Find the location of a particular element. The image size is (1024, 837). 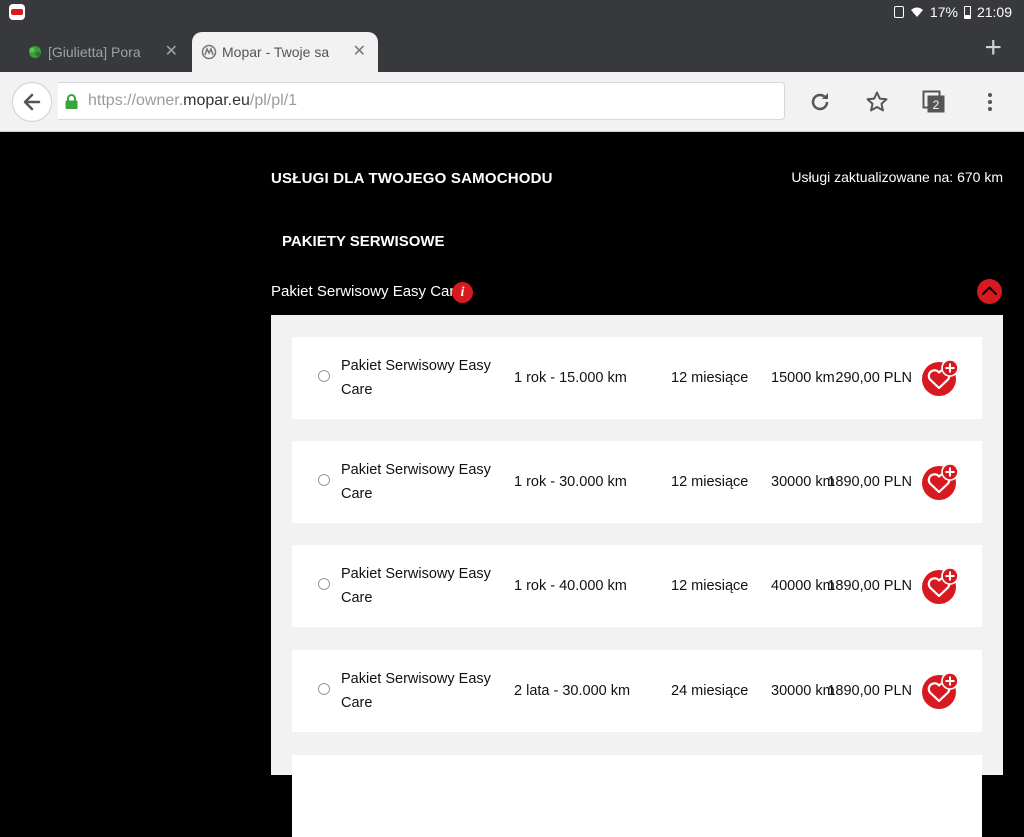

url-prefix: https://owner. is located at coordinates (136, 100).